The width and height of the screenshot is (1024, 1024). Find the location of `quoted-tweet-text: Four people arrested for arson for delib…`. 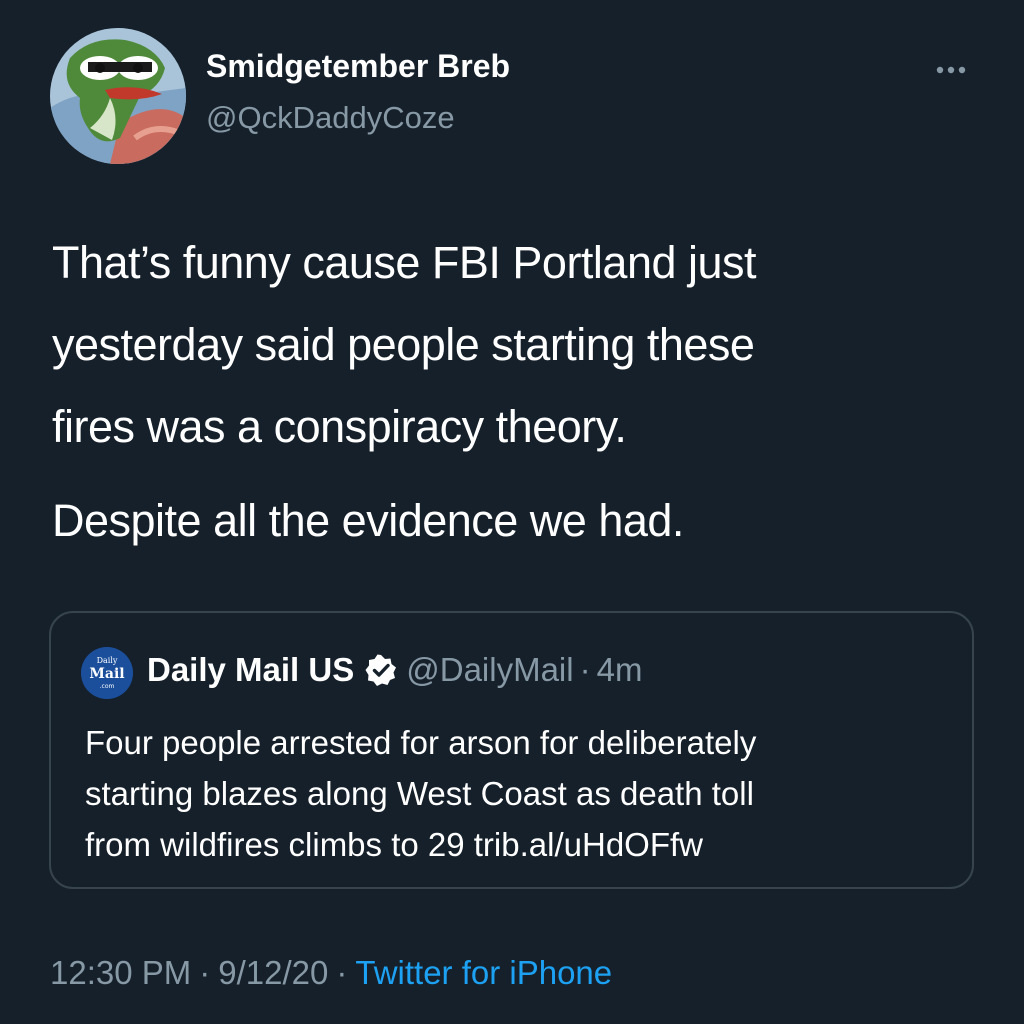

quoted-tweet-text: Four people arrested for arson for delib… is located at coordinates (515, 793).